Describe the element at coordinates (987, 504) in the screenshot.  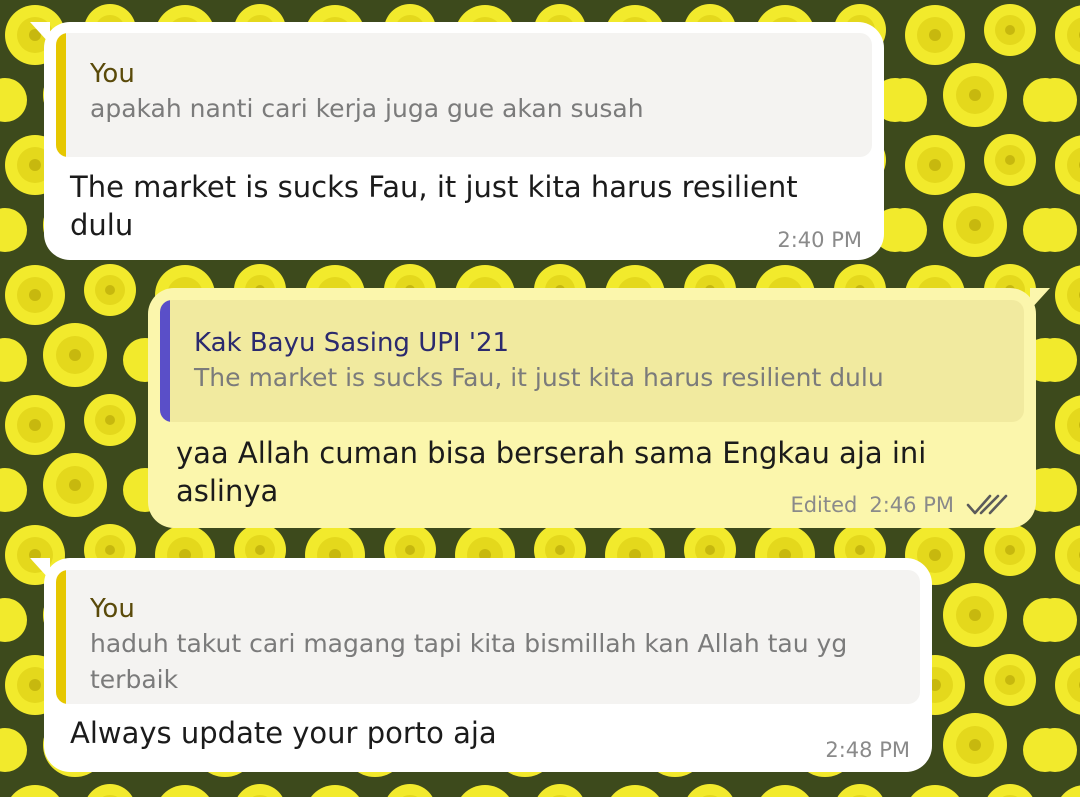
I see `double-check-icon` at that location.